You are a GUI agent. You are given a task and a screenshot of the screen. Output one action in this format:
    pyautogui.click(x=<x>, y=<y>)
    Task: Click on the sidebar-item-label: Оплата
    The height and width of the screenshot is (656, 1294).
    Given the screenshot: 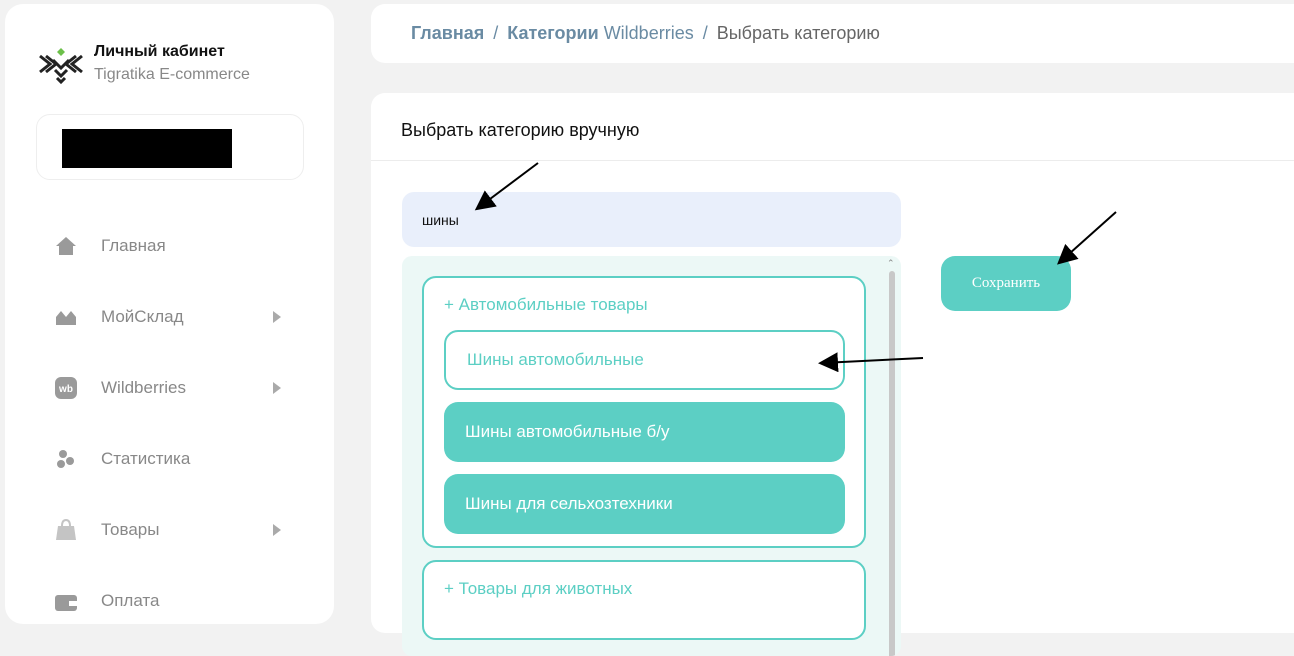 What is the action you would take?
    pyautogui.click(x=130, y=600)
    